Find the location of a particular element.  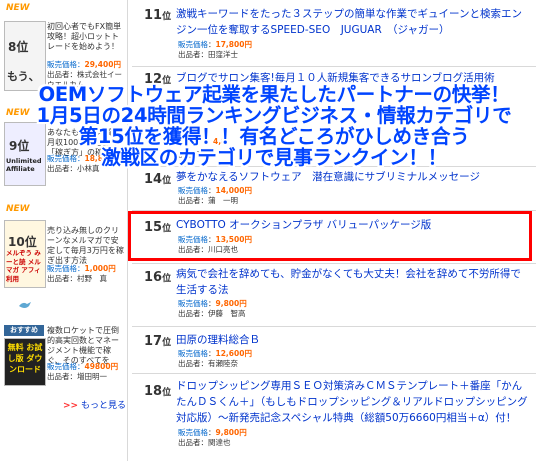

price-line: 販売価格：49800円 is located at coordinates (83, 366).